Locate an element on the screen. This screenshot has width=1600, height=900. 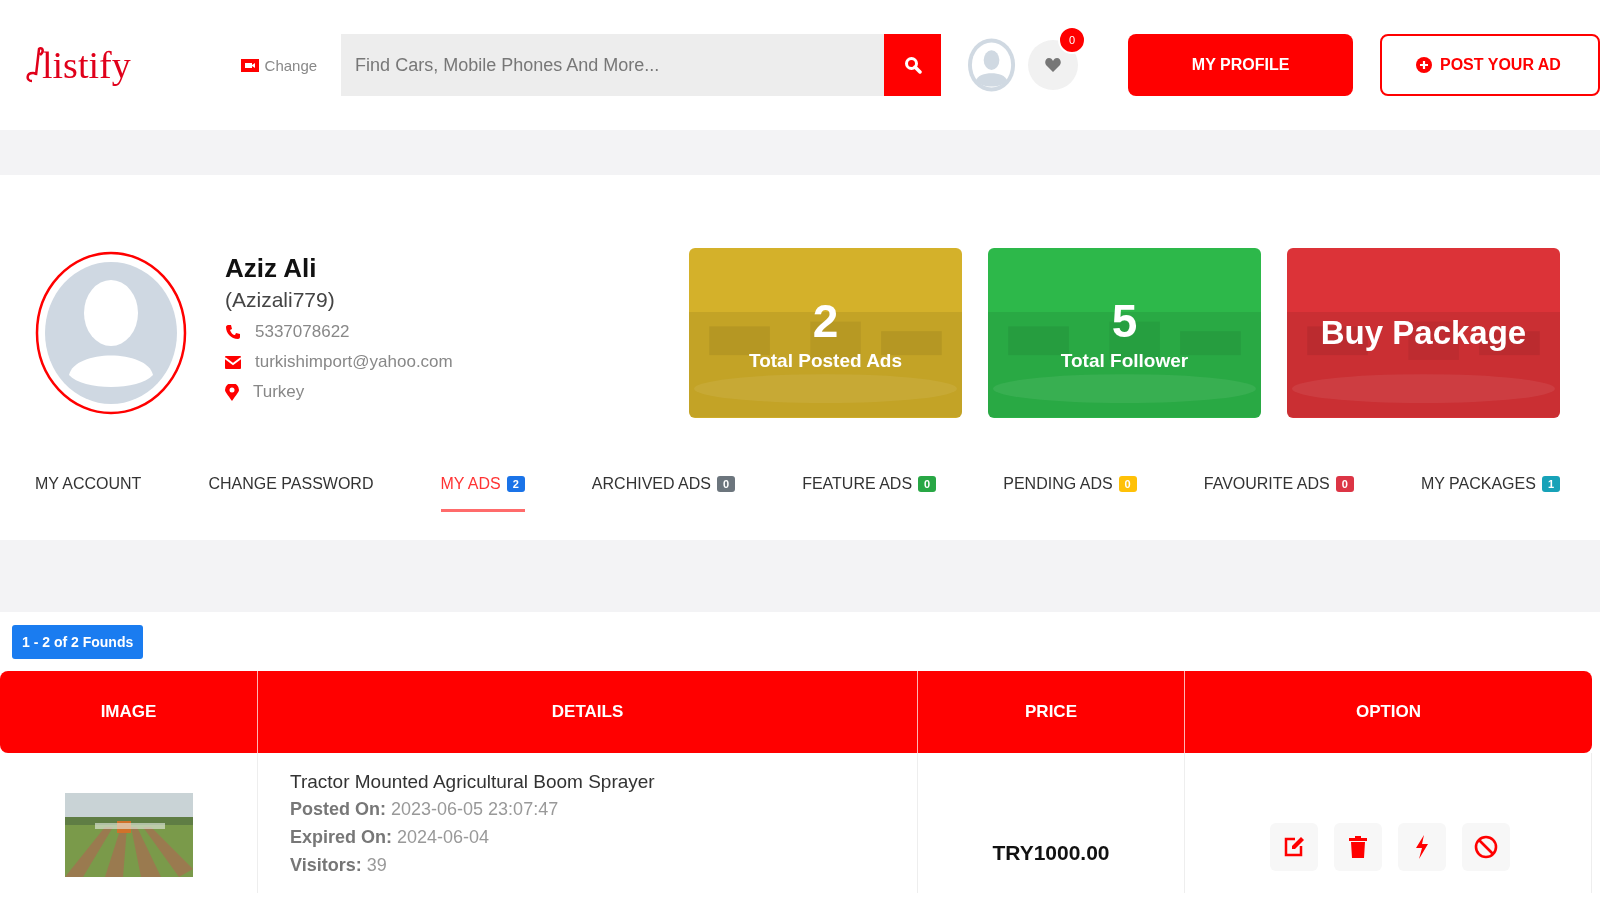
results-count-badge: 1 - 2 of 2 Founds is located at coordinates (78, 642).